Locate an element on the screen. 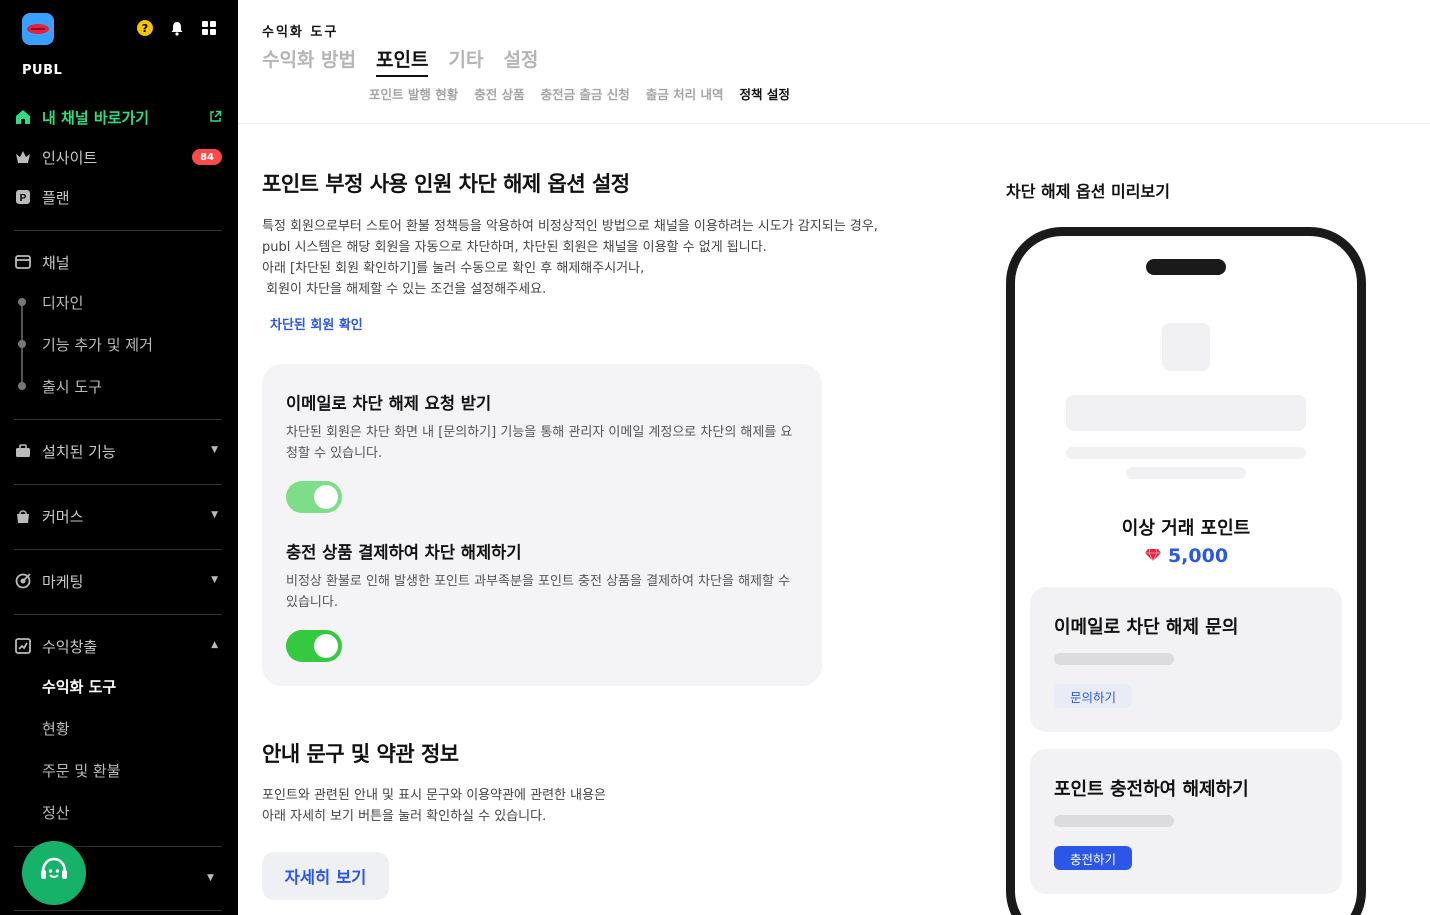 This screenshot has width=1430, height=915. support-chat-button is located at coordinates (54, 873).